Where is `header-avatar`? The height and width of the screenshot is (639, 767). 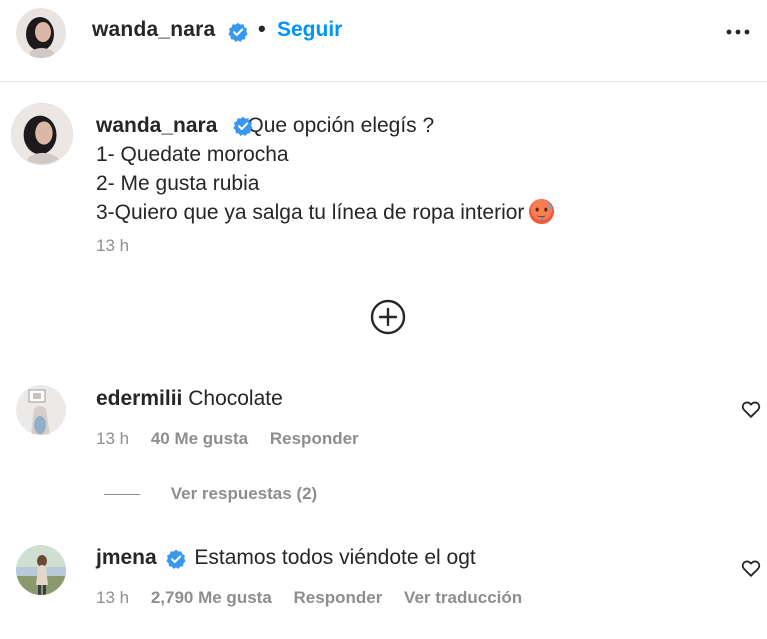
header-avatar is located at coordinates (41, 33).